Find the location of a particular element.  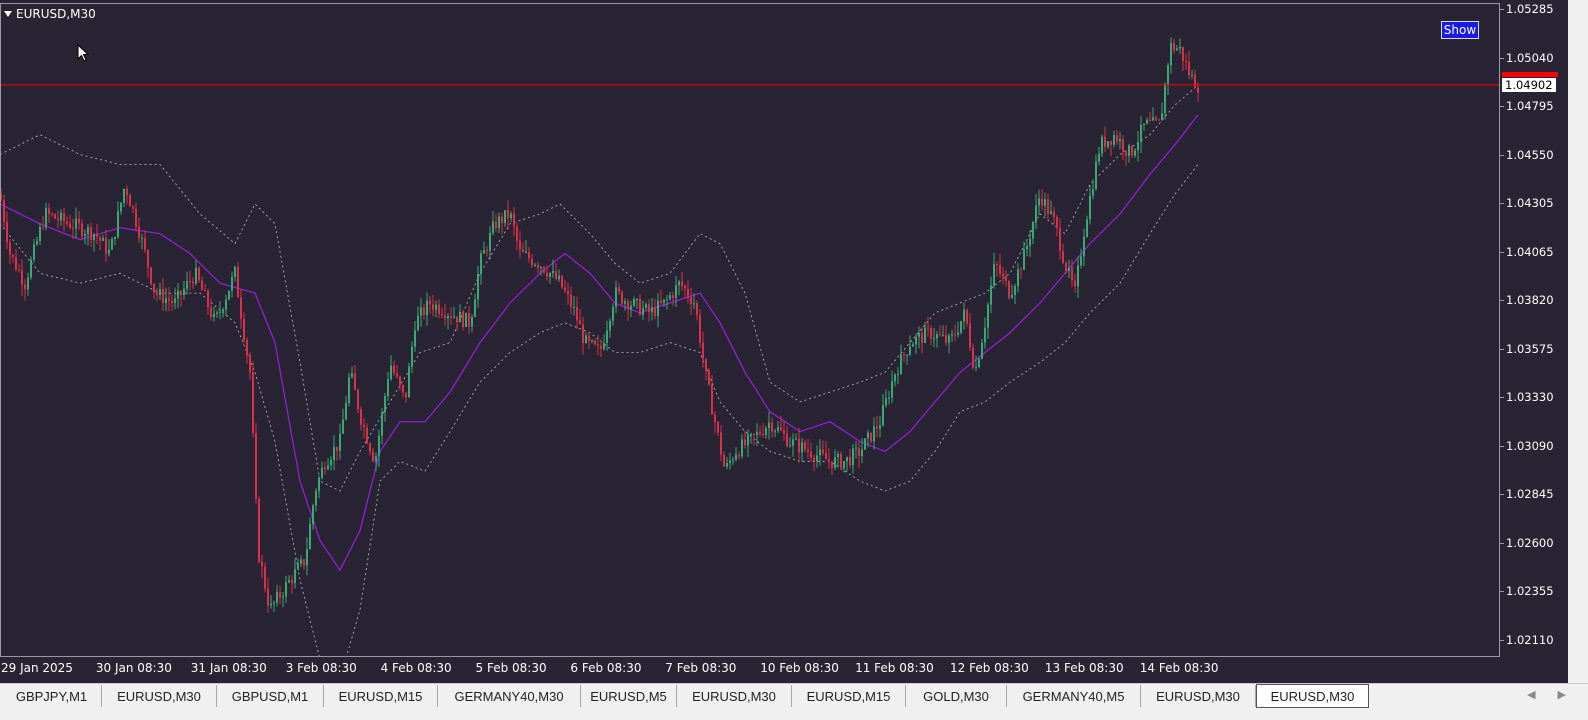

tab-gold-m30: GOLD,M30 is located at coordinates (956, 696).